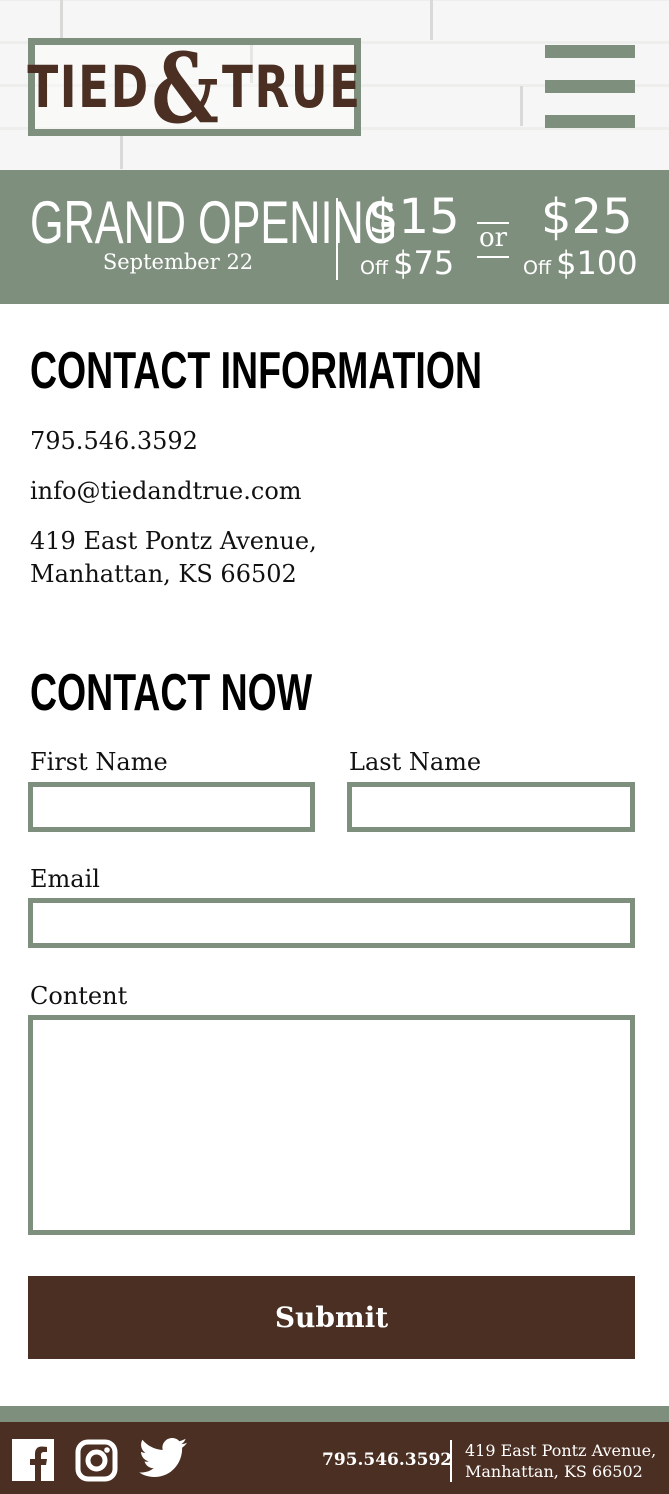 The image size is (669, 1494). I want to click on footer-phone: 795.546.3592, so click(387, 1460).